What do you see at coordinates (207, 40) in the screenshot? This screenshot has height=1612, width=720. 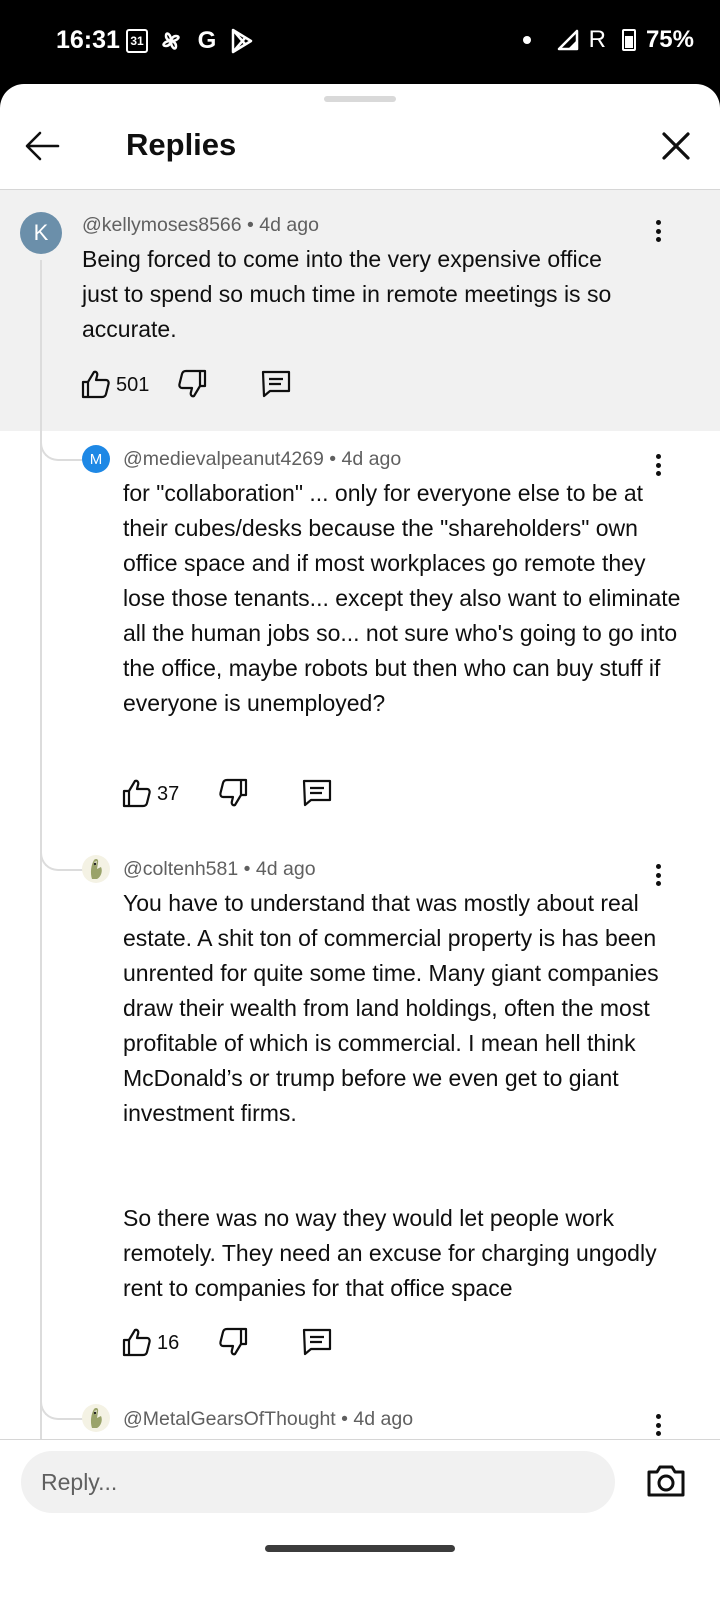 I see `google-icon: G` at bounding box center [207, 40].